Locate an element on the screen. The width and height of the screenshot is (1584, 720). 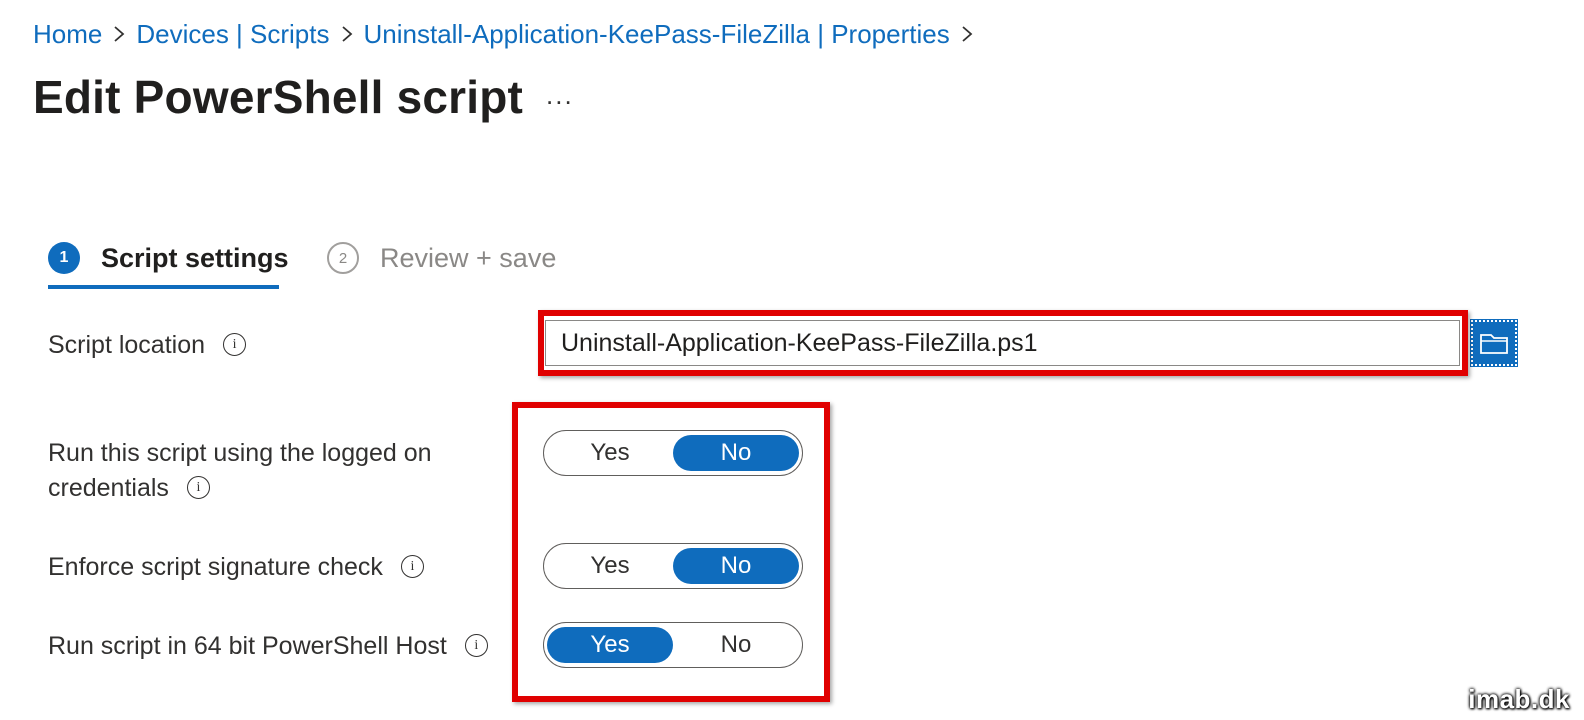
signature-check-toggle: Yes No is located at coordinates (673, 566).